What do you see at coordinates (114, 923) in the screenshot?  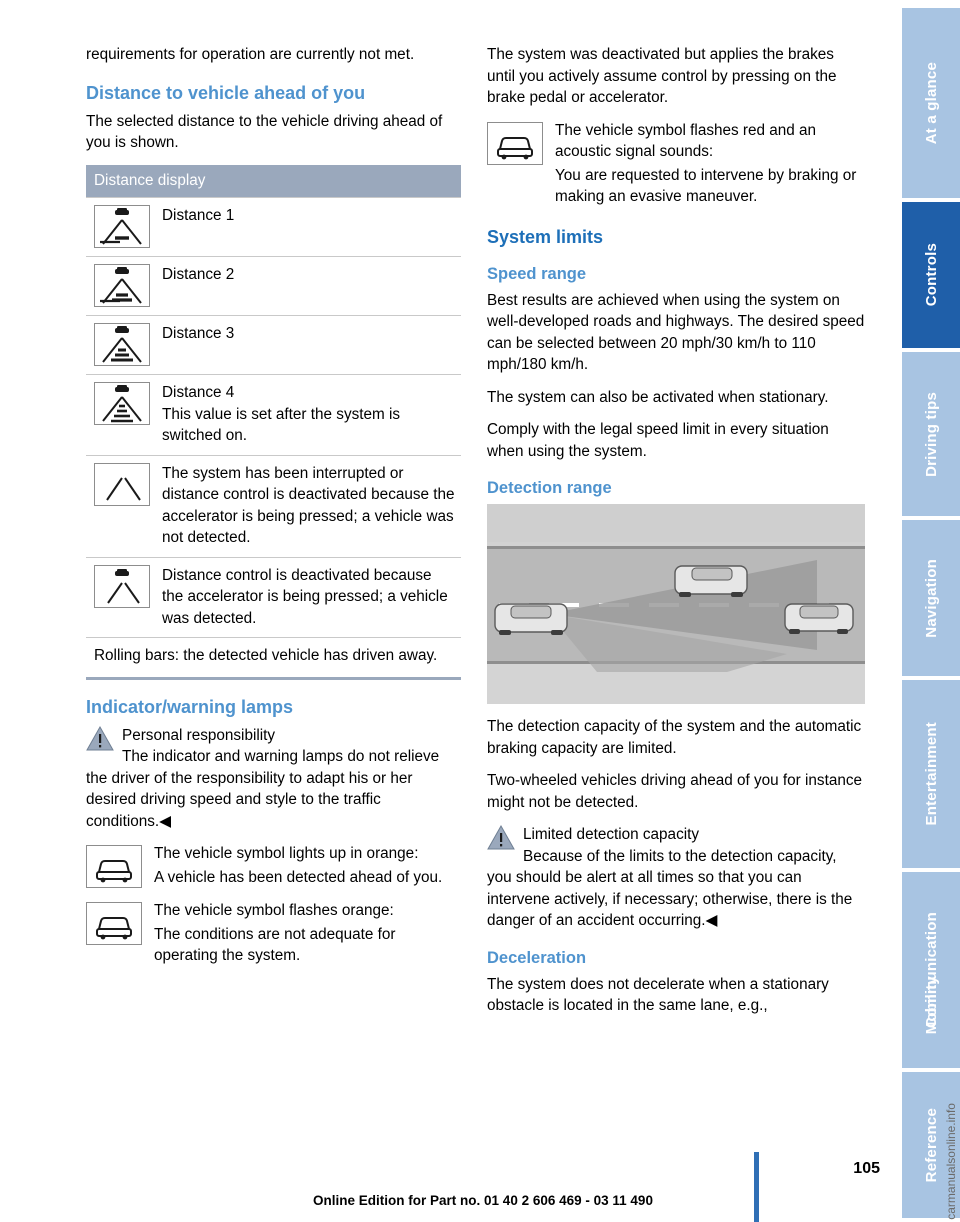 I see `vehicle-symbol-flash-orange-icon` at bounding box center [114, 923].